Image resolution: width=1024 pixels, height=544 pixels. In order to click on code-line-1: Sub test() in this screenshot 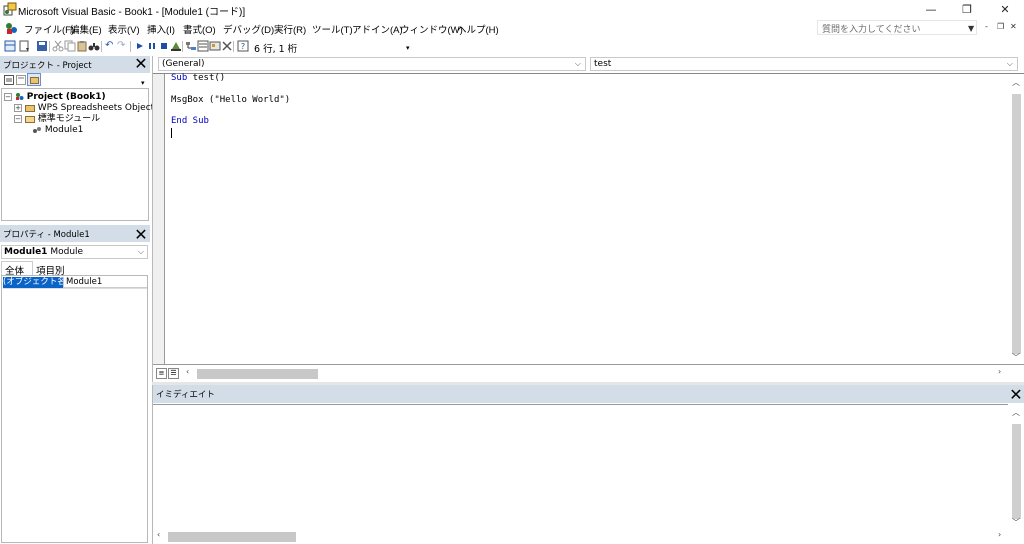, I will do `click(198, 78)`.